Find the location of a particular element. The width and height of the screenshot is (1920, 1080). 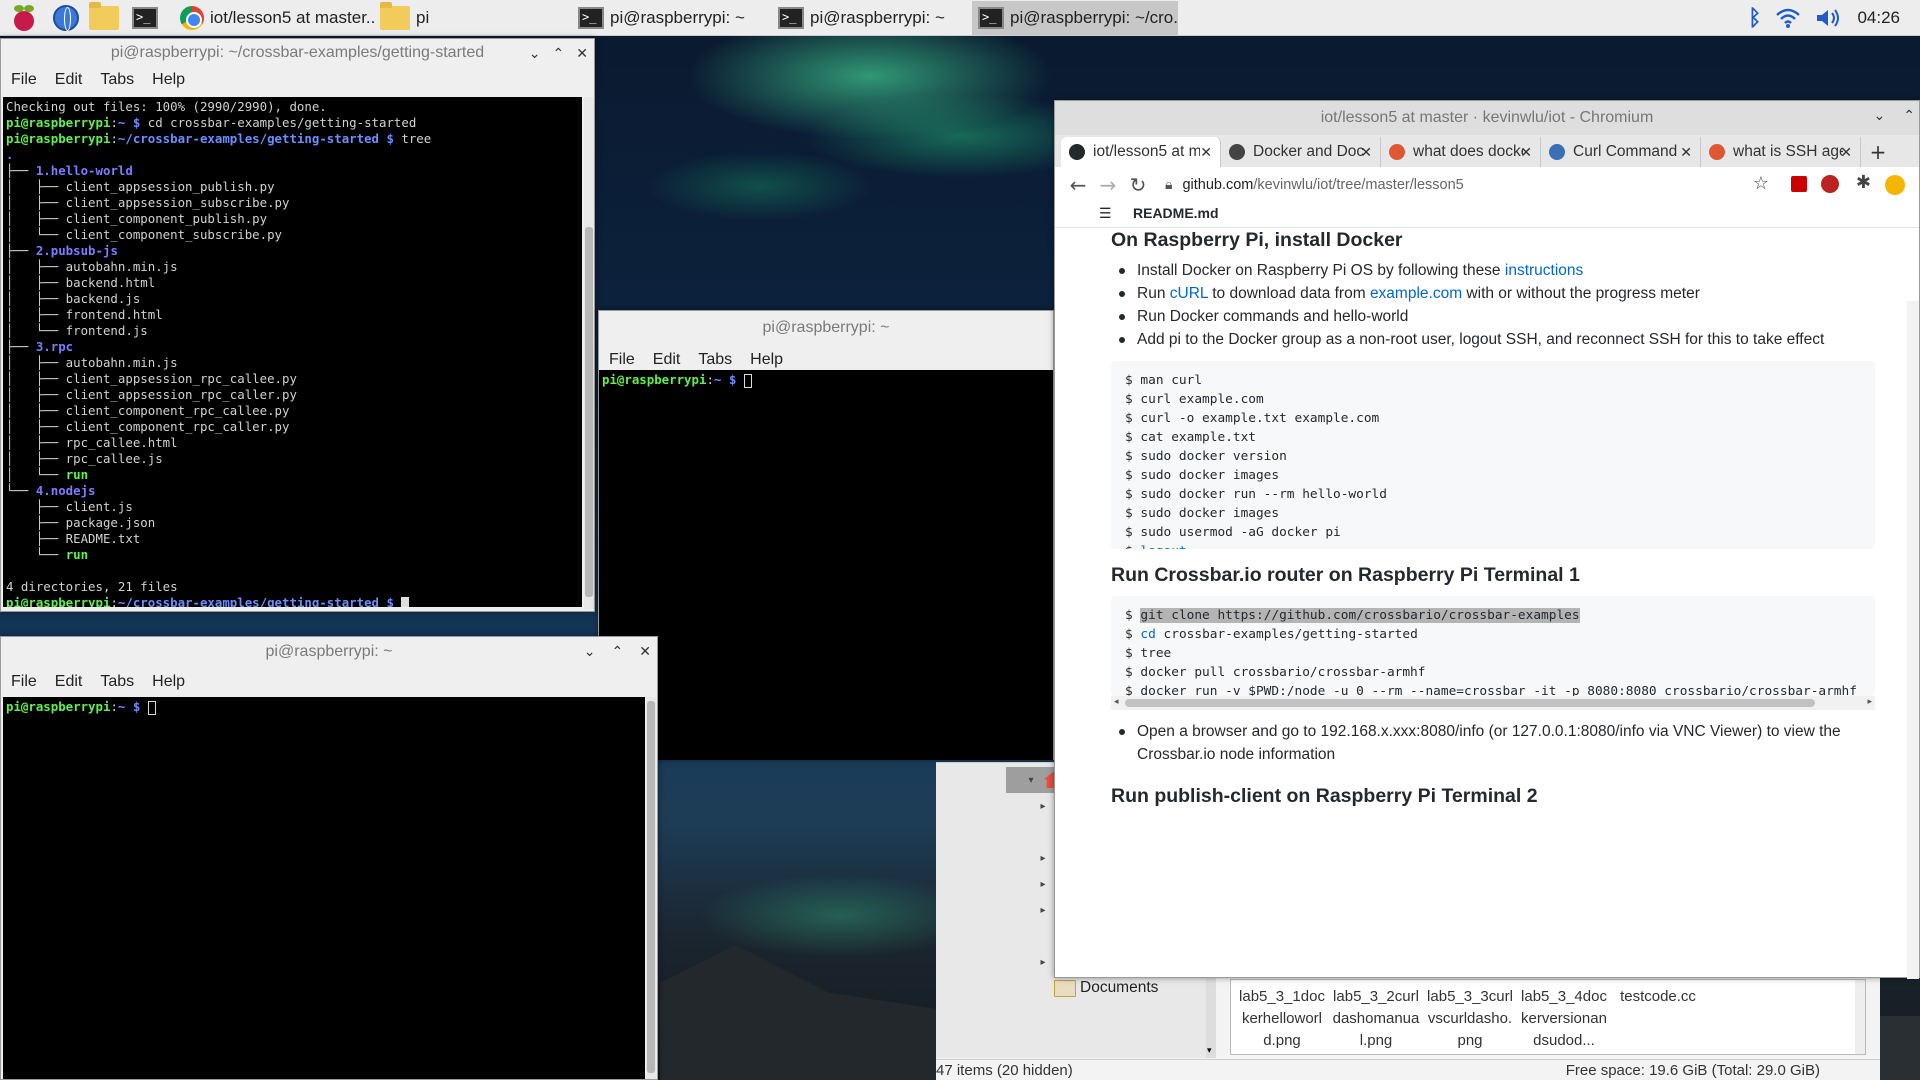

scroll-left-icon: ◂ is located at coordinates (1116, 701).